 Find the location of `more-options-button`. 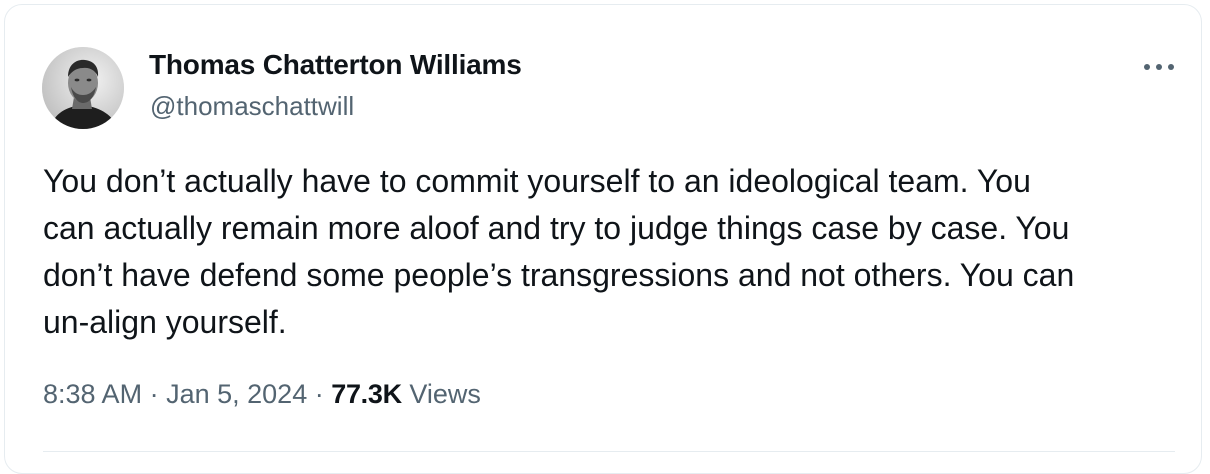

more-options-button is located at coordinates (1159, 67).